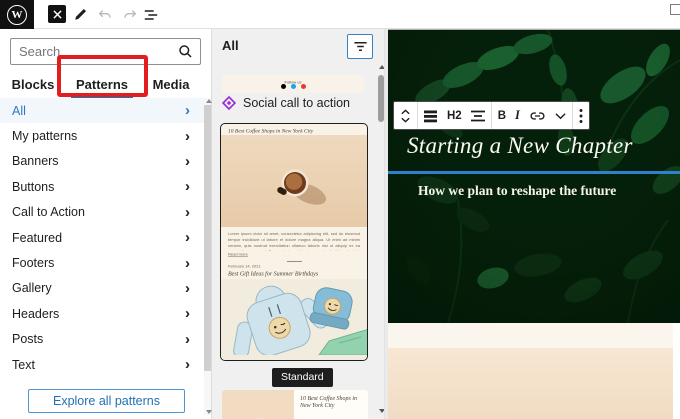 The width and height of the screenshot is (680, 419). I want to click on chevron-down-icon, so click(560, 116).